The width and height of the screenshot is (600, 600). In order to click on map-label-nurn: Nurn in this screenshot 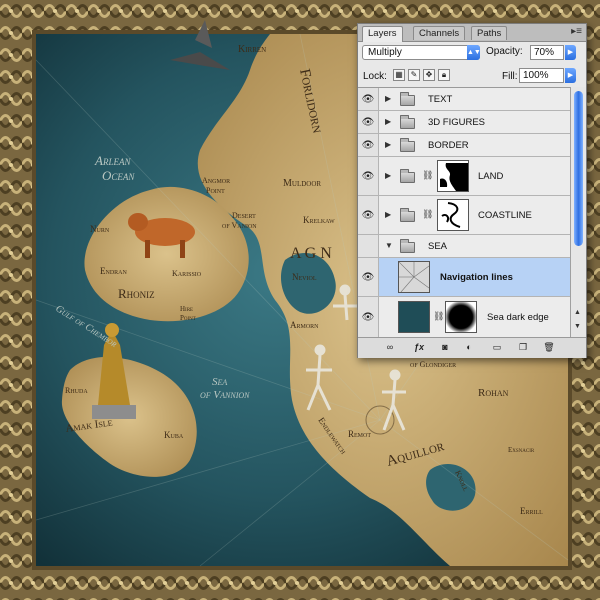, I will do `click(100, 229)`.